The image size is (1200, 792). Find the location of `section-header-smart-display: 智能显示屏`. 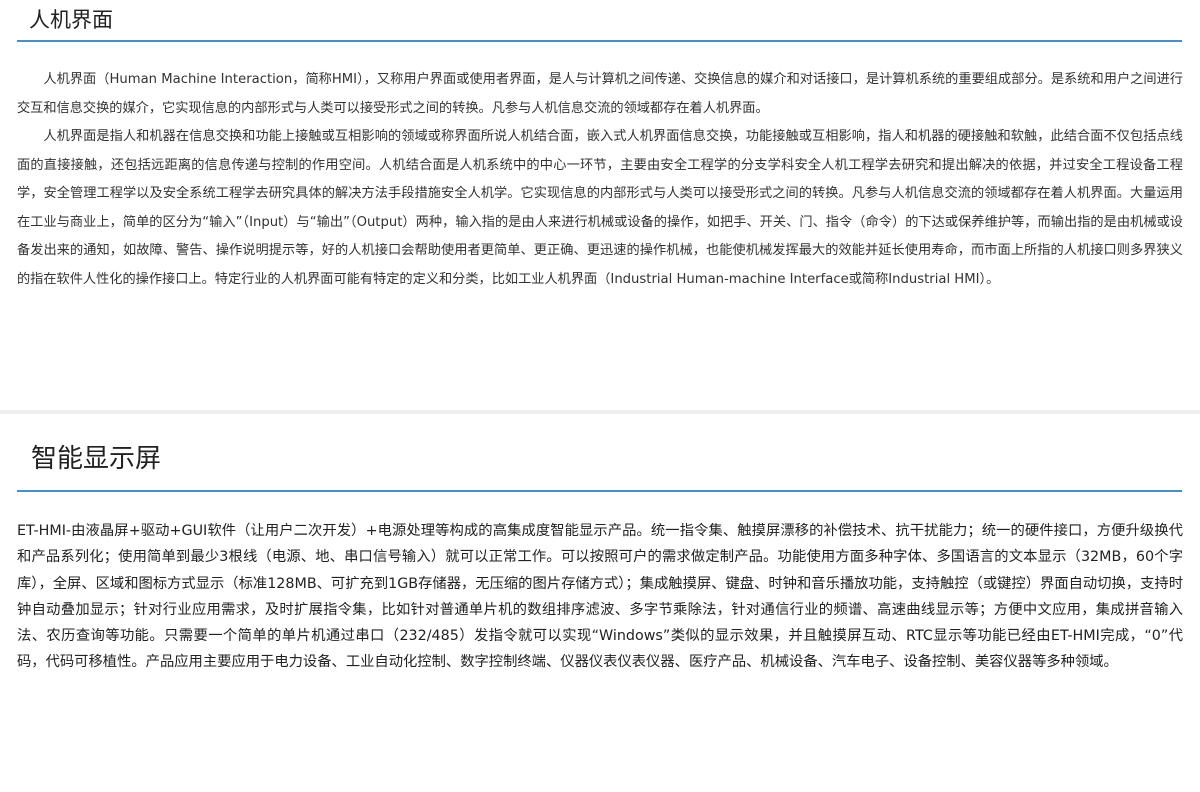

section-header-smart-display: 智能显示屏 is located at coordinates (599, 460).